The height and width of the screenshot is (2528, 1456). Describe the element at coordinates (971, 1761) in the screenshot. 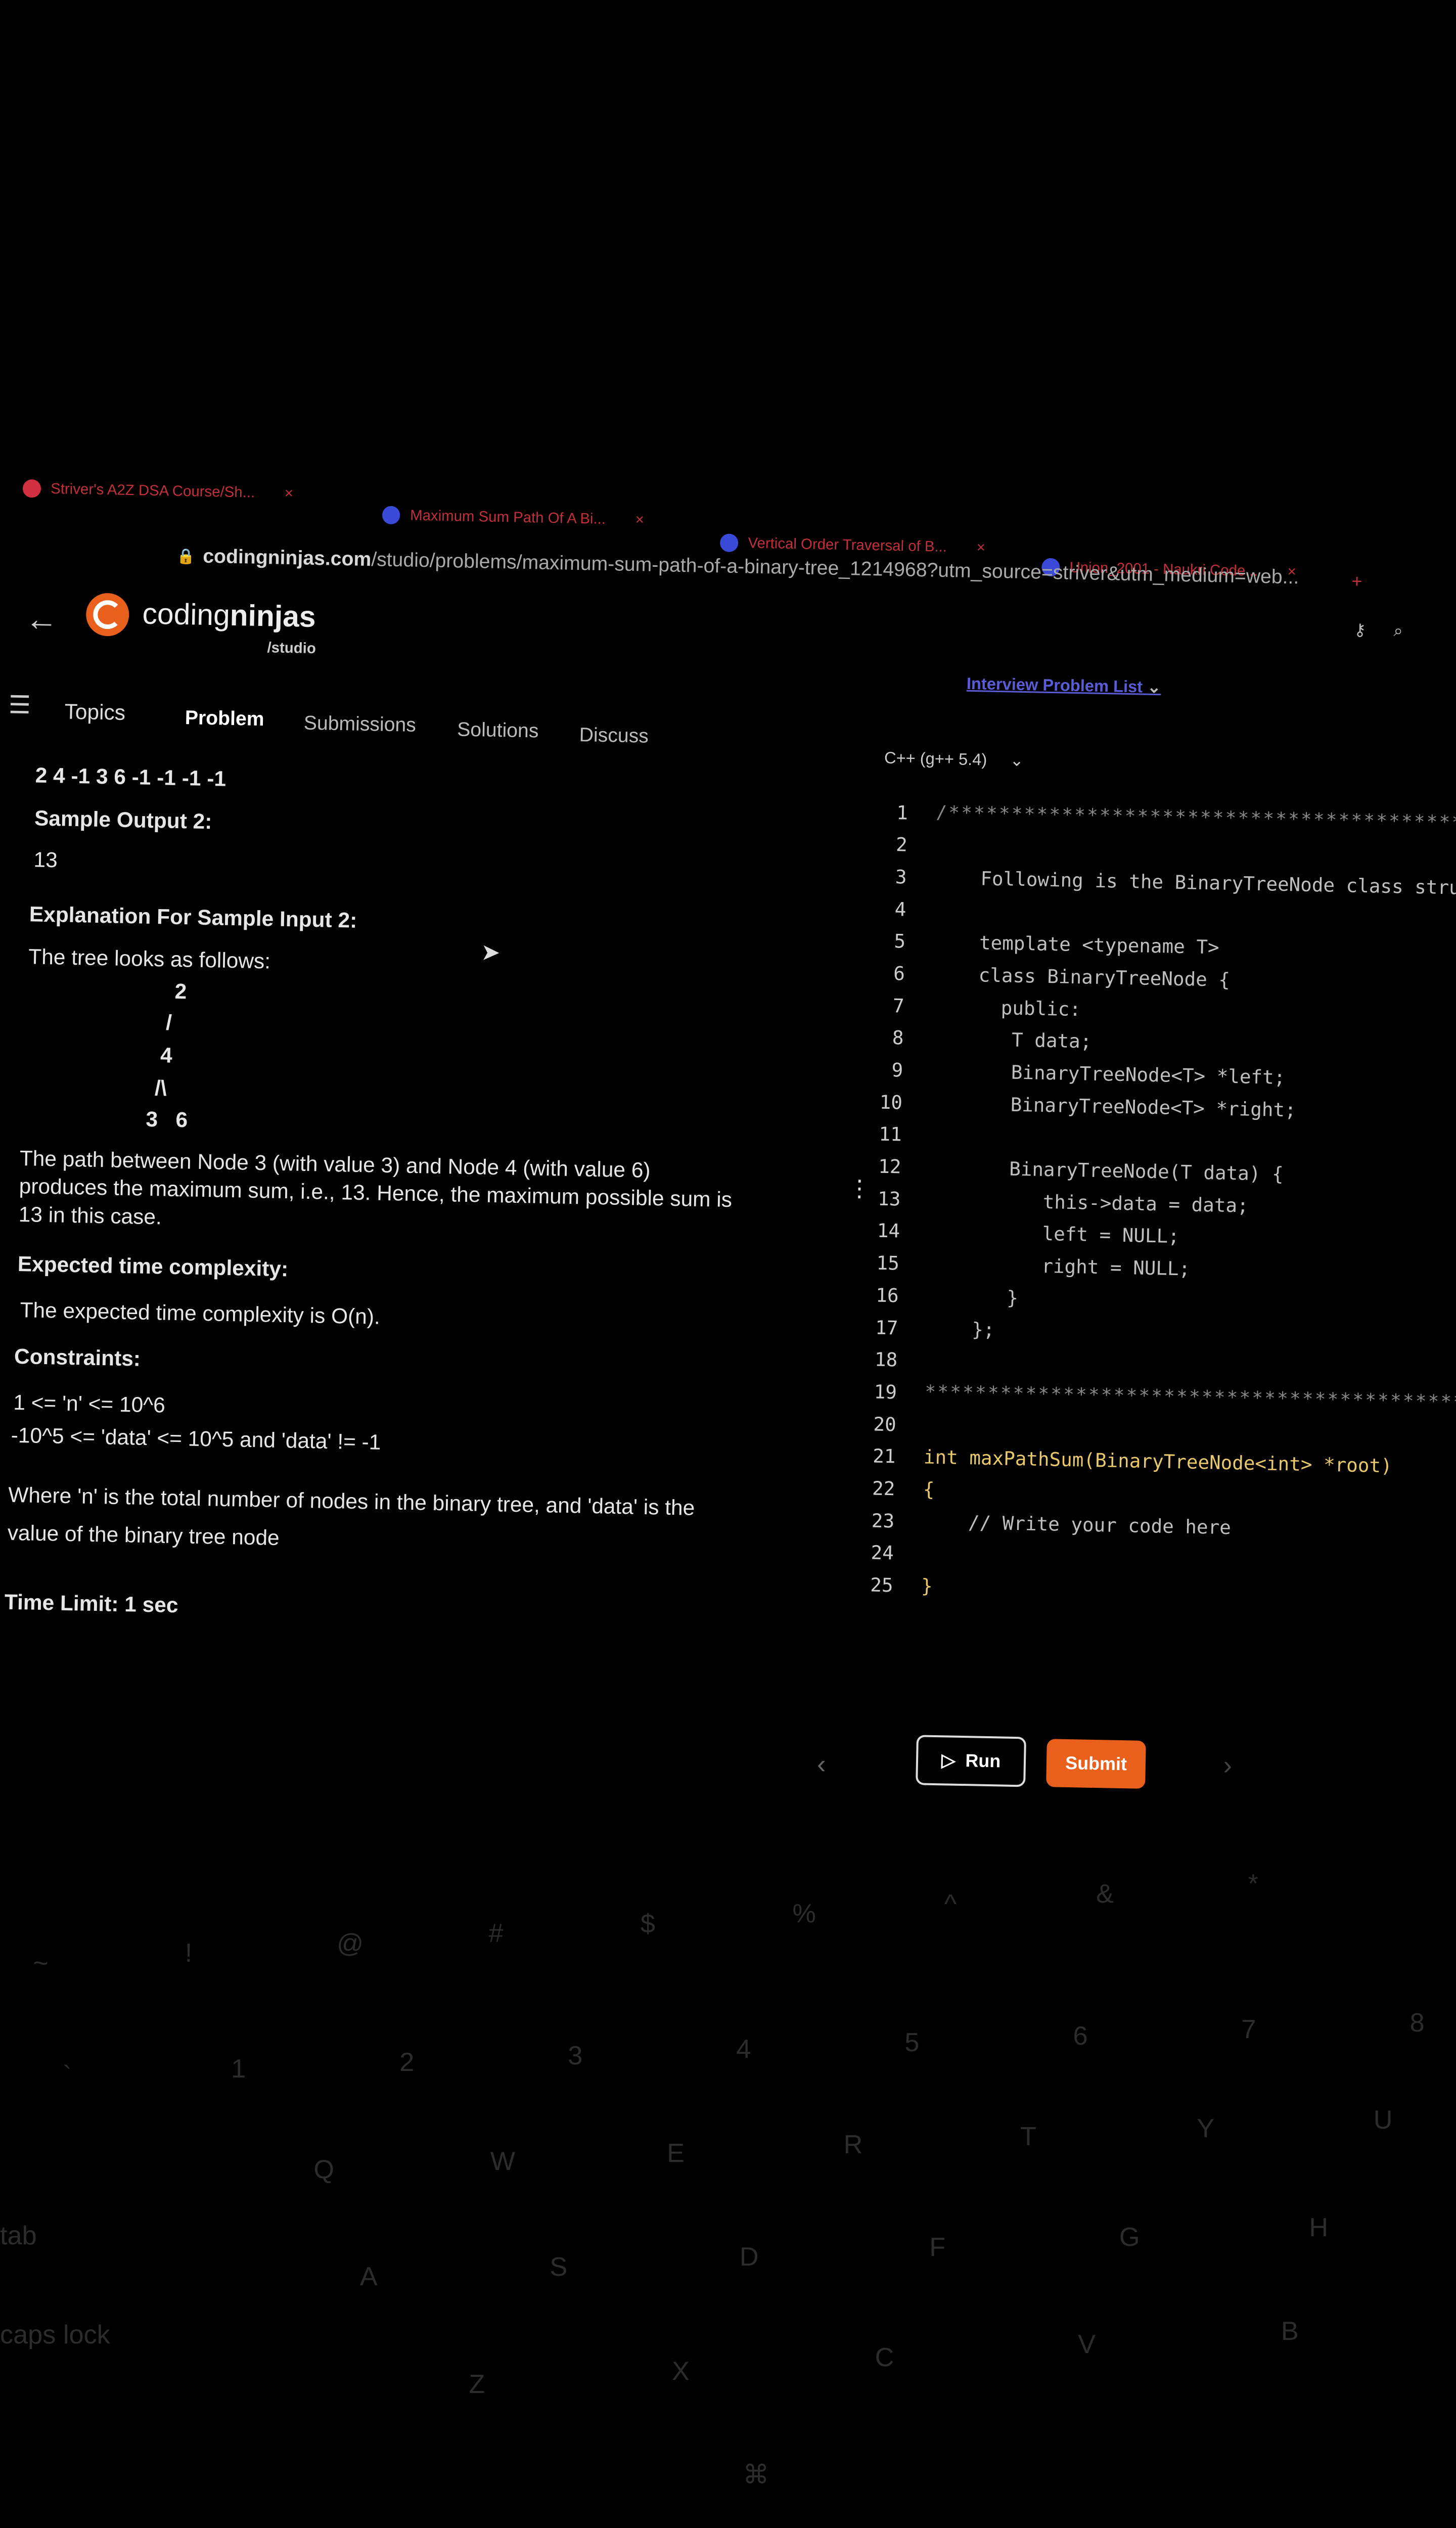

I see `run-button: ▷ Run` at that location.